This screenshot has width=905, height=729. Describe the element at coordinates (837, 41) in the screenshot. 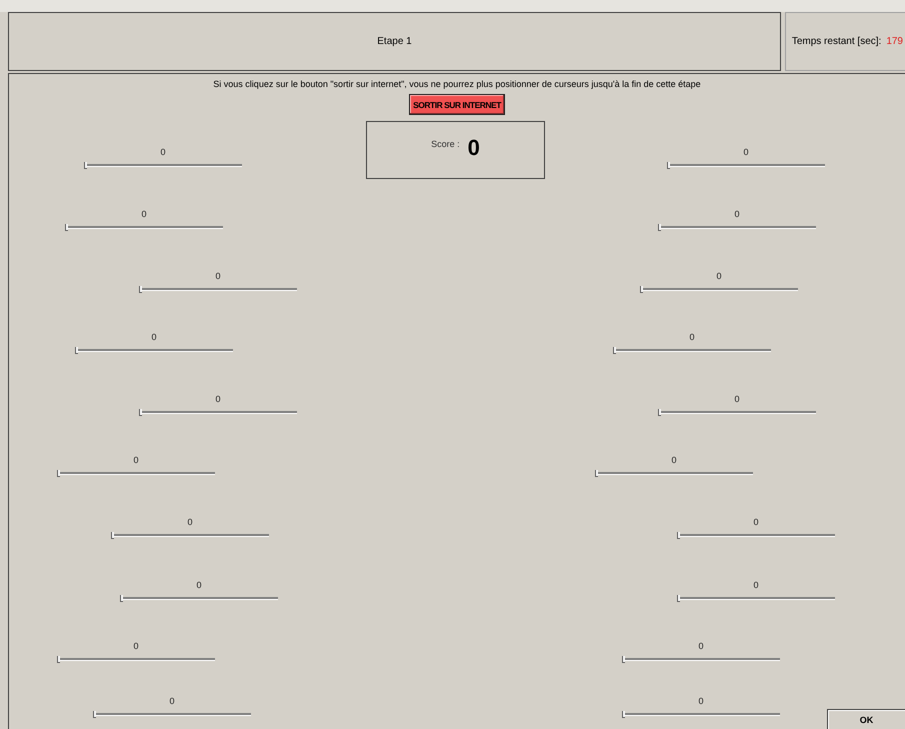

I see `timer-label: Temps restant [sec]:` at that location.